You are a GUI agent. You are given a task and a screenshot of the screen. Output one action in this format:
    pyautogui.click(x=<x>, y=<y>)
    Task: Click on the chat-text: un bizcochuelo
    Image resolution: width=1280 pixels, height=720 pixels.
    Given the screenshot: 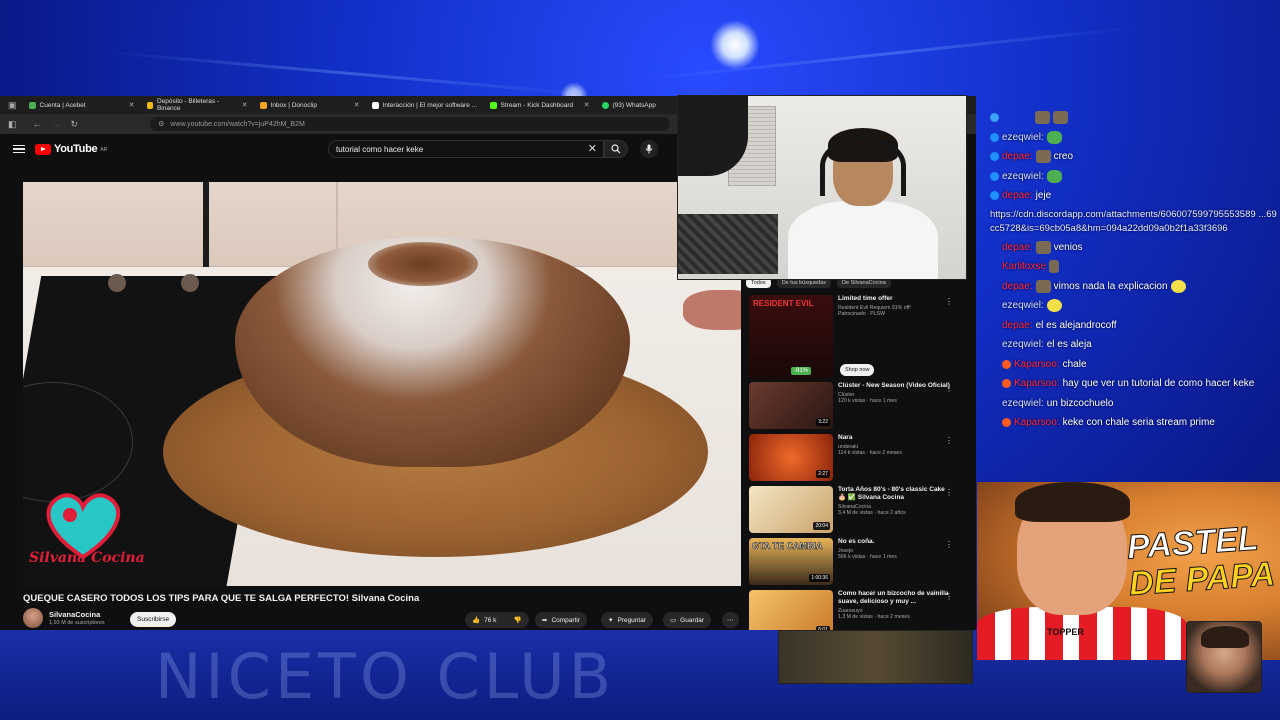 What is the action you would take?
    pyautogui.click(x=1080, y=403)
    